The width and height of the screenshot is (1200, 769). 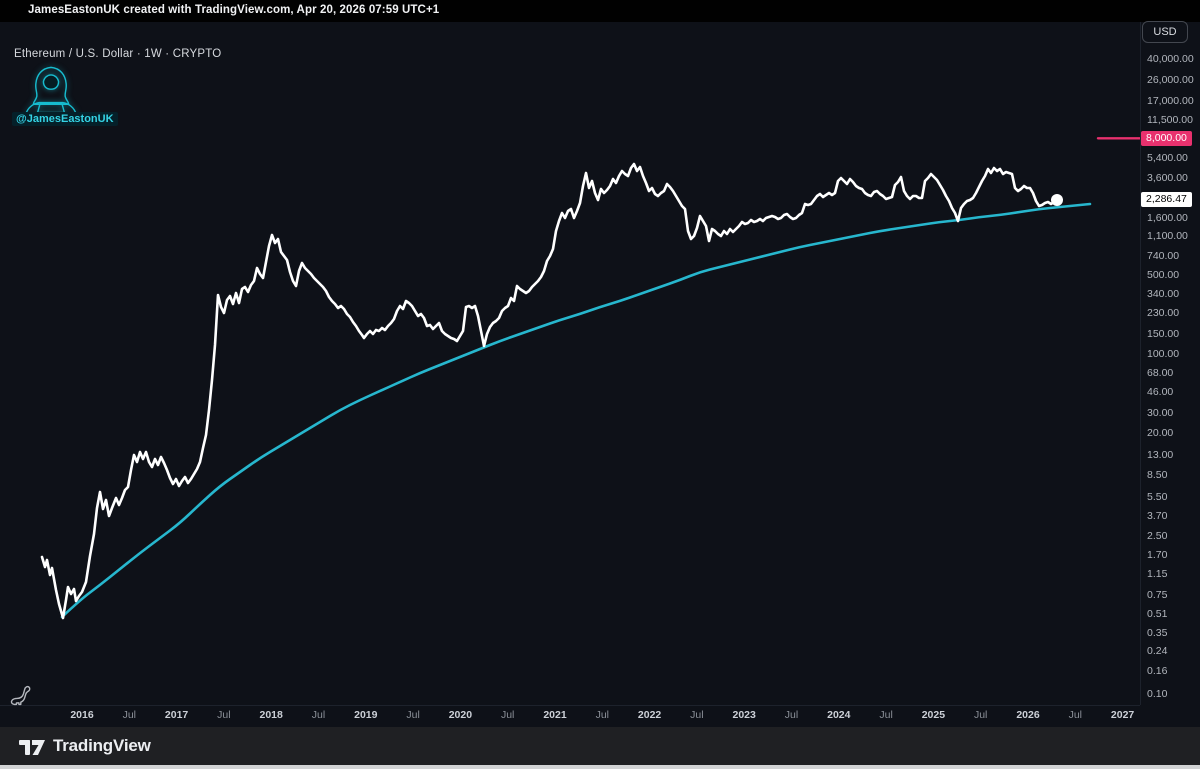 What do you see at coordinates (32, 747) in the screenshot?
I see `tradingview-mark-icon` at bounding box center [32, 747].